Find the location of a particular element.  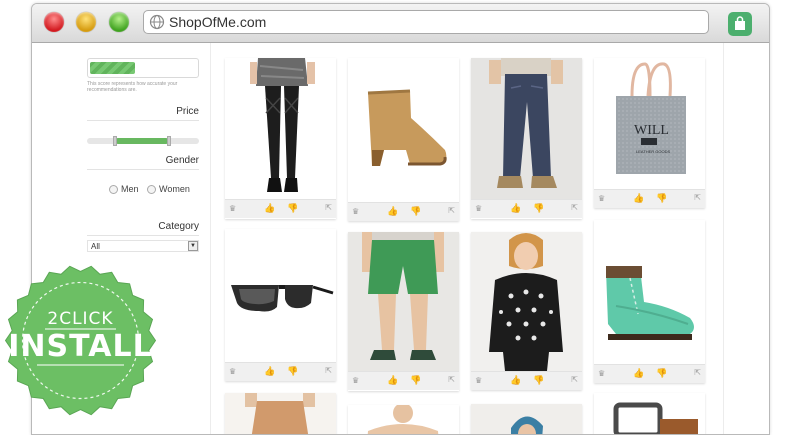

minimize-window-button is located at coordinates (86, 22).